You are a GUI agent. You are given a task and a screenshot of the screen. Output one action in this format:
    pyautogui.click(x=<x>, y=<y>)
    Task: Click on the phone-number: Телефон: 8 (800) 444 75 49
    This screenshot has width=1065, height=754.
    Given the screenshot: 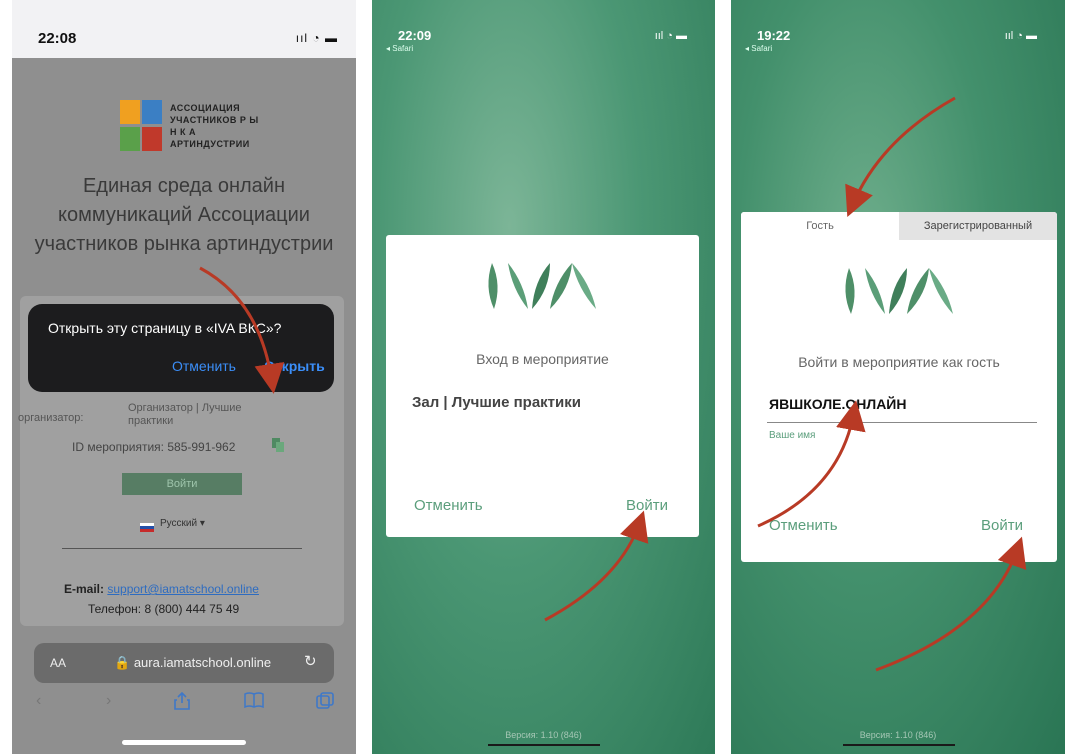 What is the action you would take?
    pyautogui.click(x=164, y=609)
    